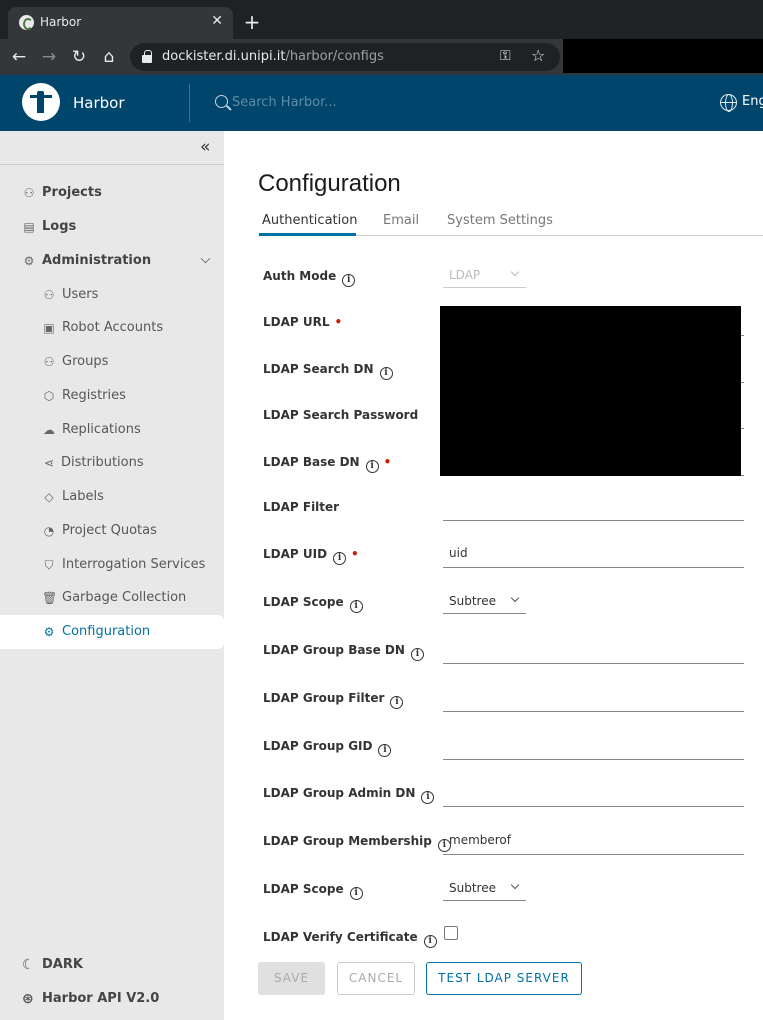 The height and width of the screenshot is (1020, 763). I want to click on sidebar-item-robot-accounts: ▣ Robot Accounts, so click(112, 328).